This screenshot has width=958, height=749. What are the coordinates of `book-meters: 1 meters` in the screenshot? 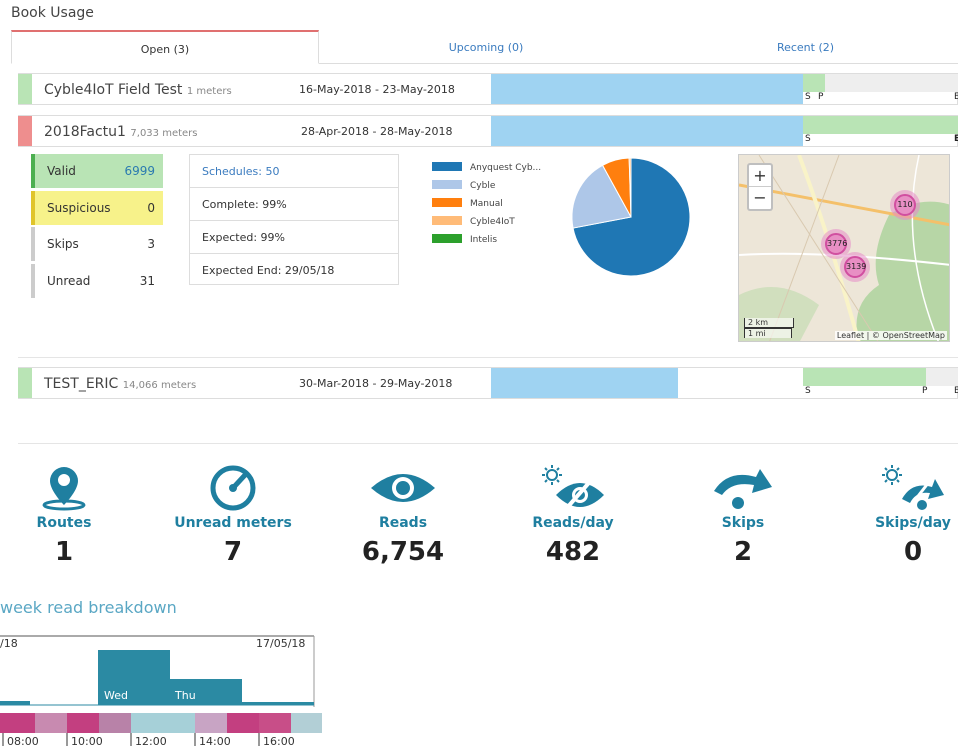 It's located at (209, 91).